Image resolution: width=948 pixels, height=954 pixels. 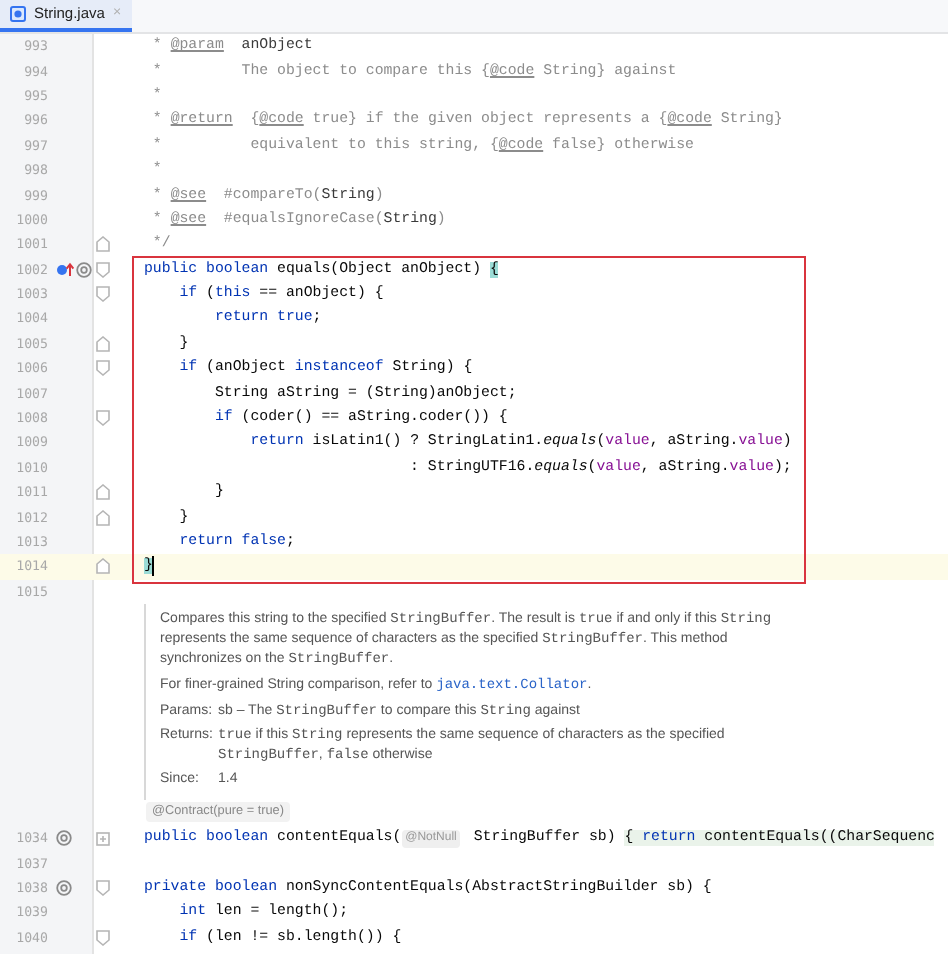 What do you see at coordinates (153, 566) in the screenshot?
I see `text-caret` at bounding box center [153, 566].